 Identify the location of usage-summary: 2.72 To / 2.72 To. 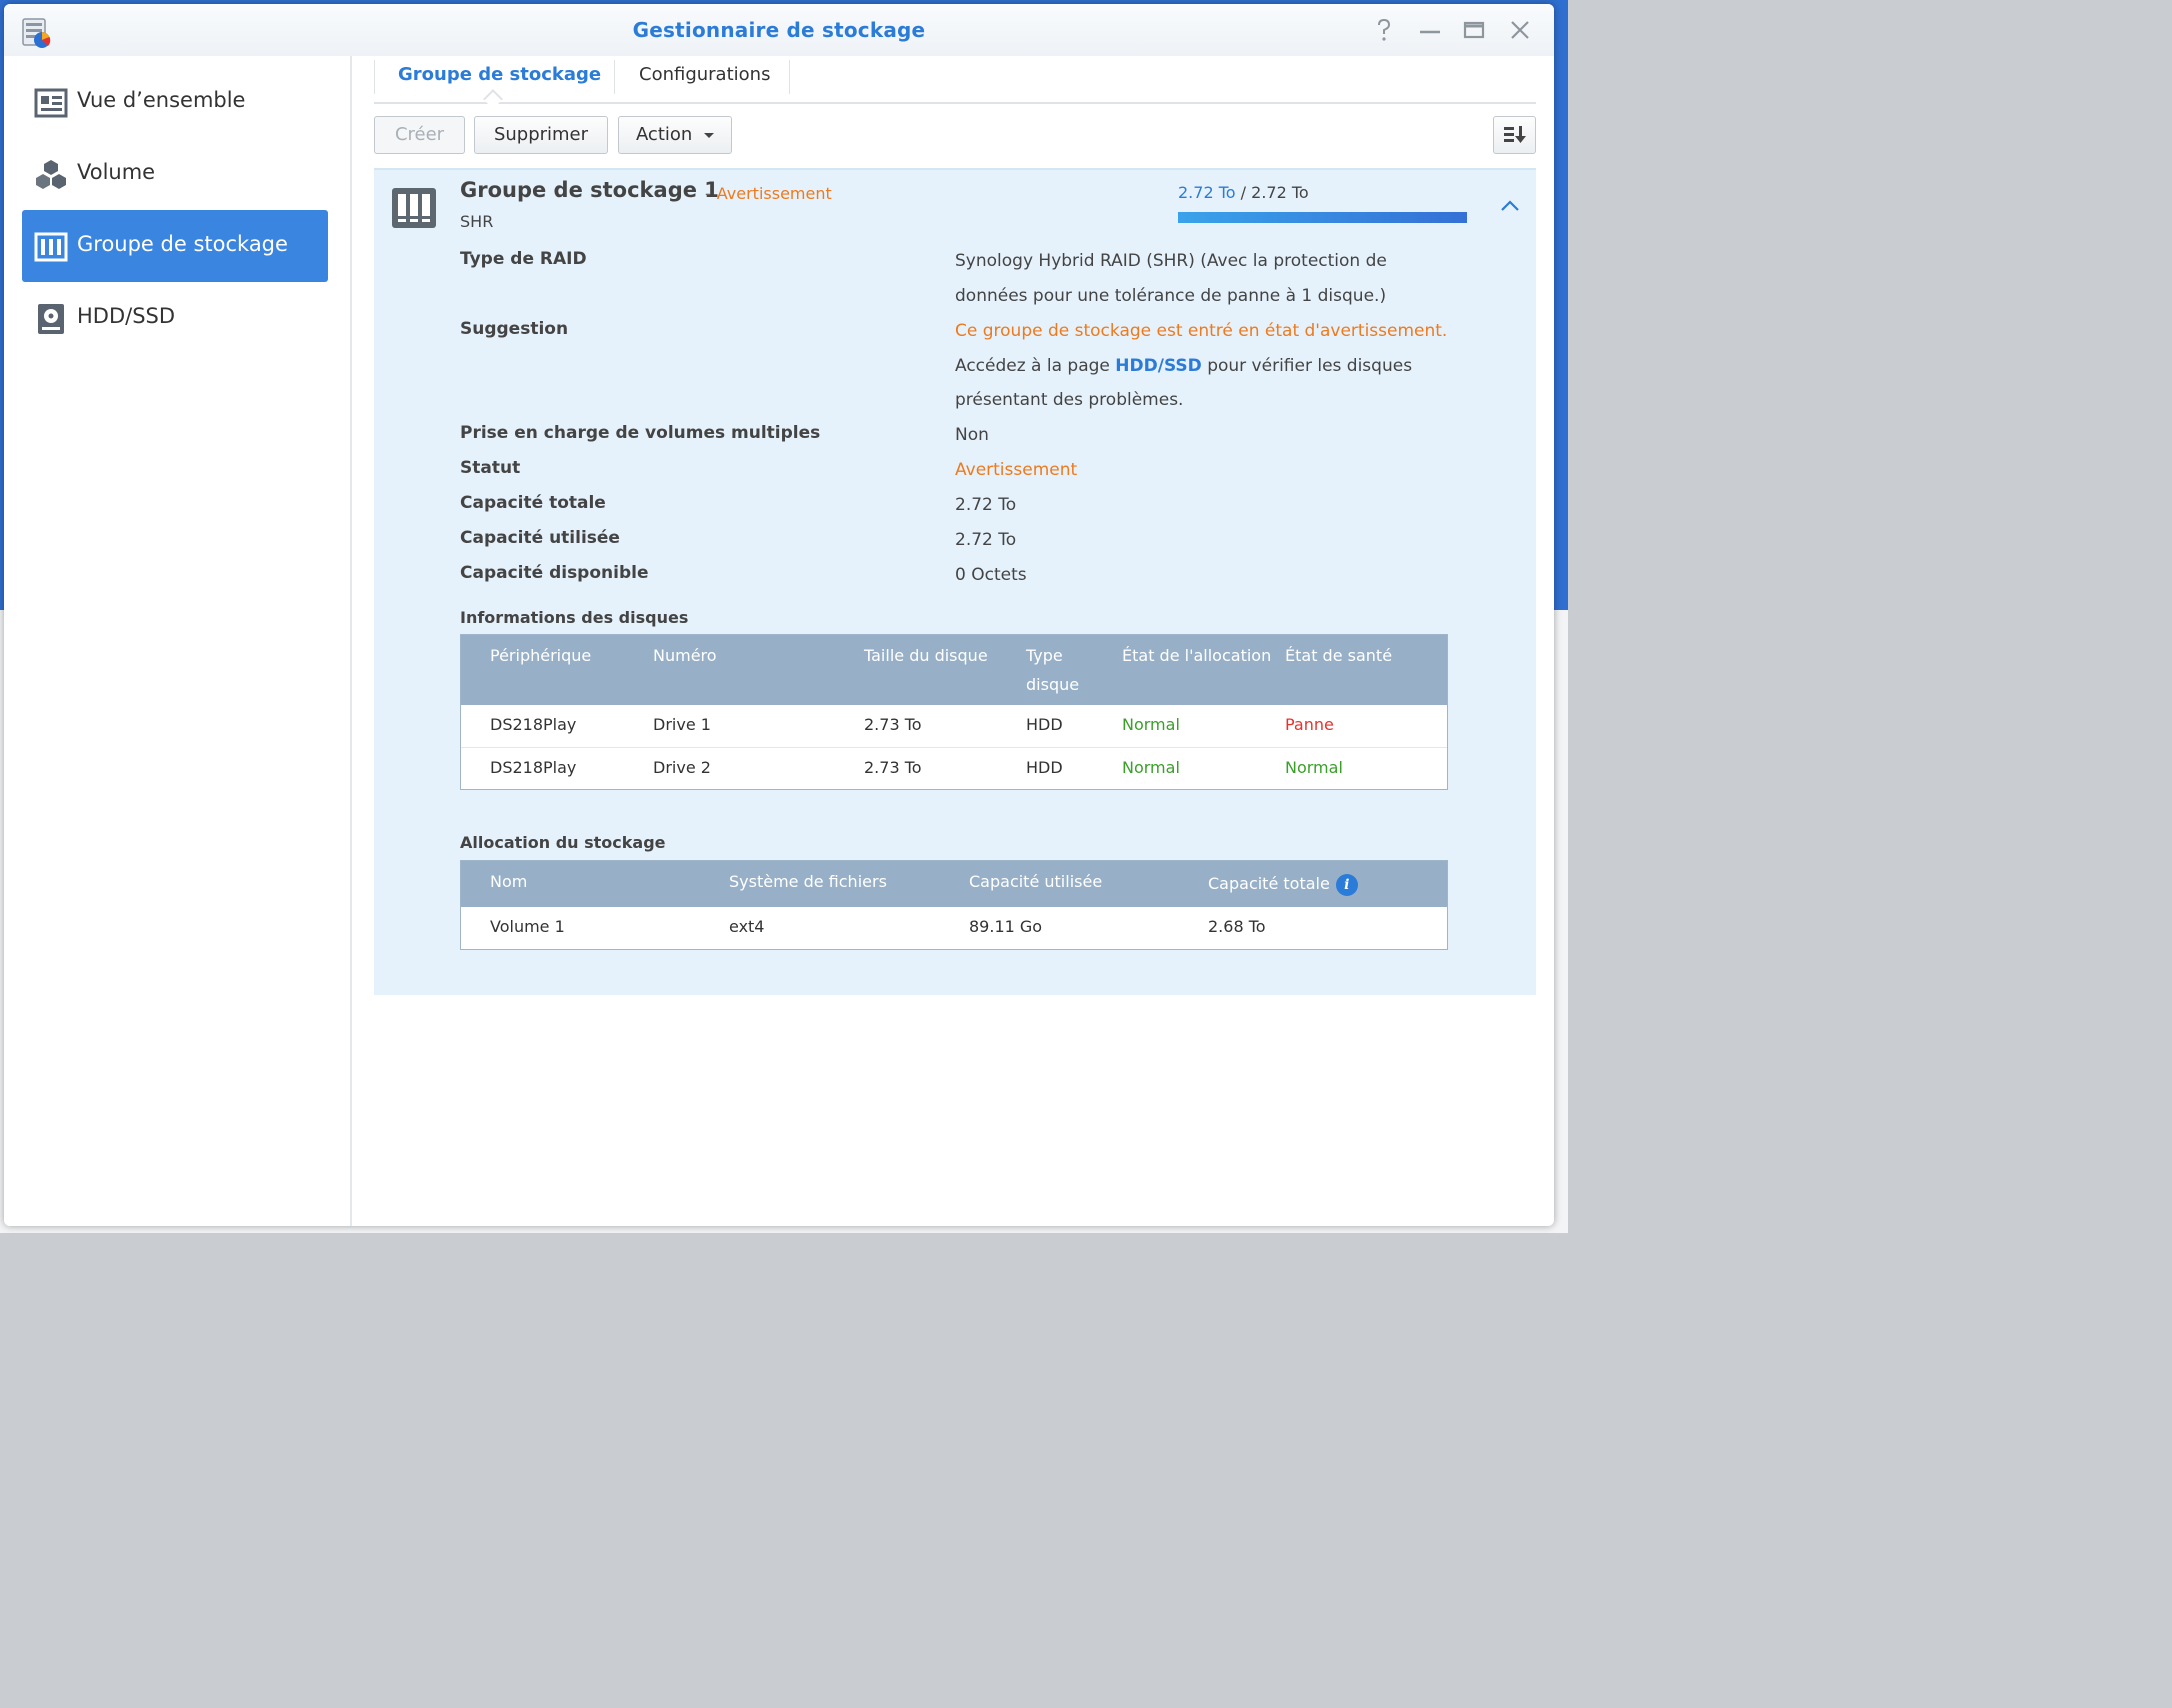
(1243, 192).